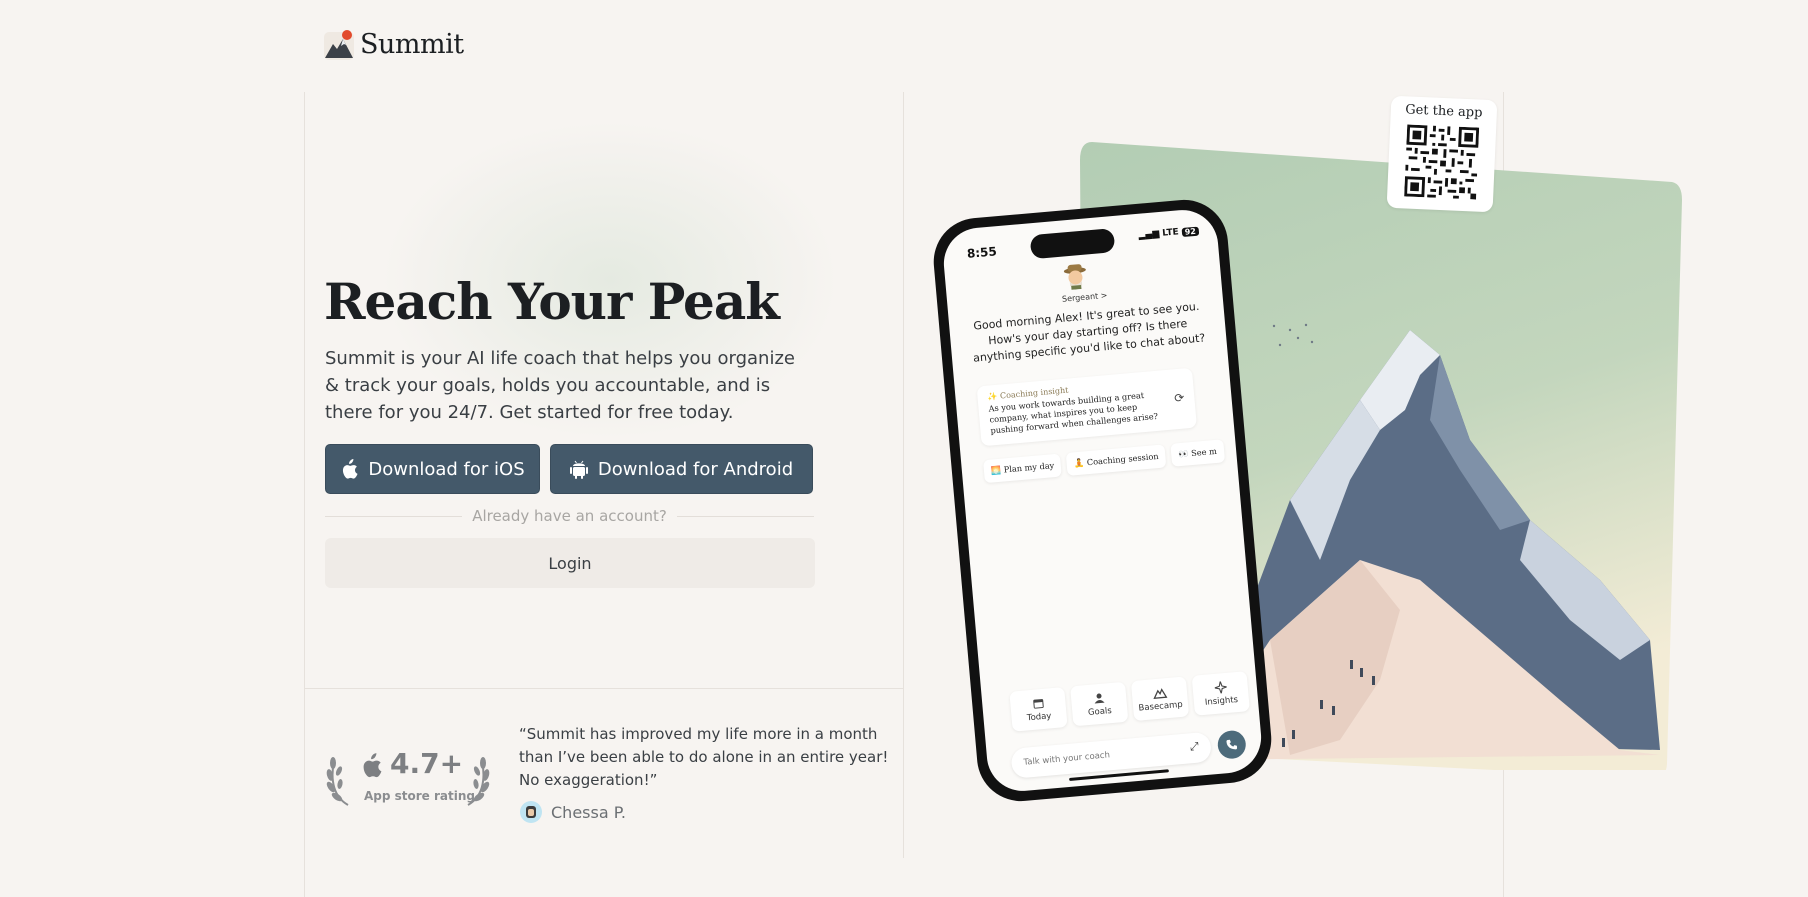  I want to click on chip-plan-my-day: 🌅 Plan my day, so click(1023, 468).